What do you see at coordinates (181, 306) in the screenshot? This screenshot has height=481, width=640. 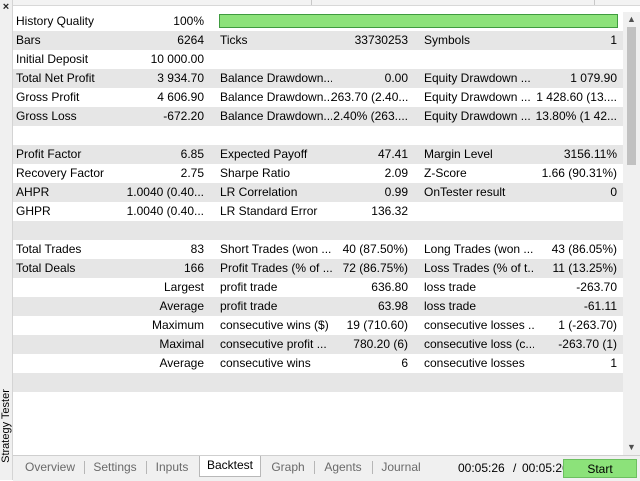 I see `average-label: Average` at bounding box center [181, 306].